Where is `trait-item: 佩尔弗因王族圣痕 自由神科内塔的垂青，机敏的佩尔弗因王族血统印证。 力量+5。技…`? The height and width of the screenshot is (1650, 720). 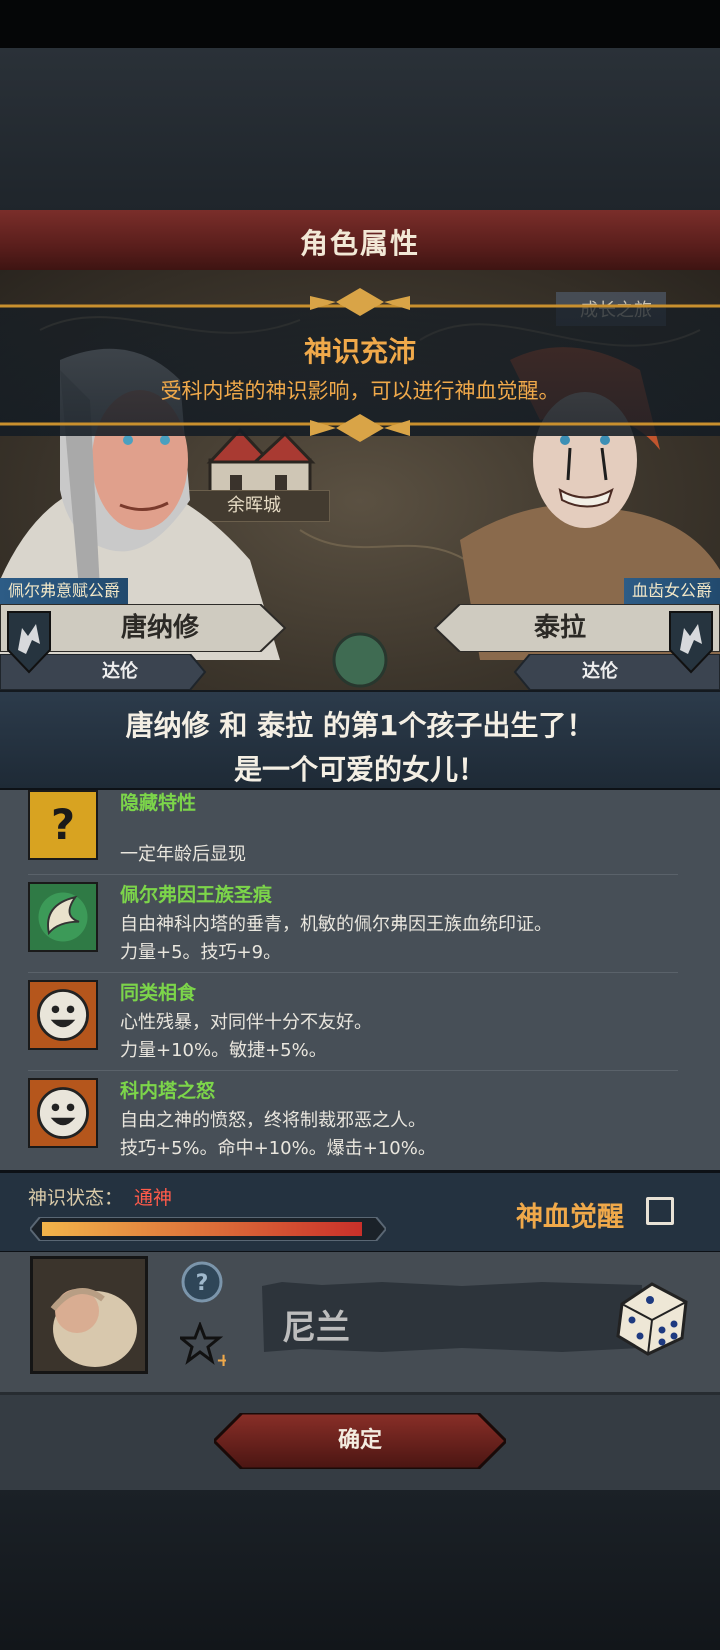 trait-item: 佩尔弗因王族圣痕 自由神科内塔的垂青，机敏的佩尔弗因王族血统印证。 力量+5。技… is located at coordinates (353, 927).